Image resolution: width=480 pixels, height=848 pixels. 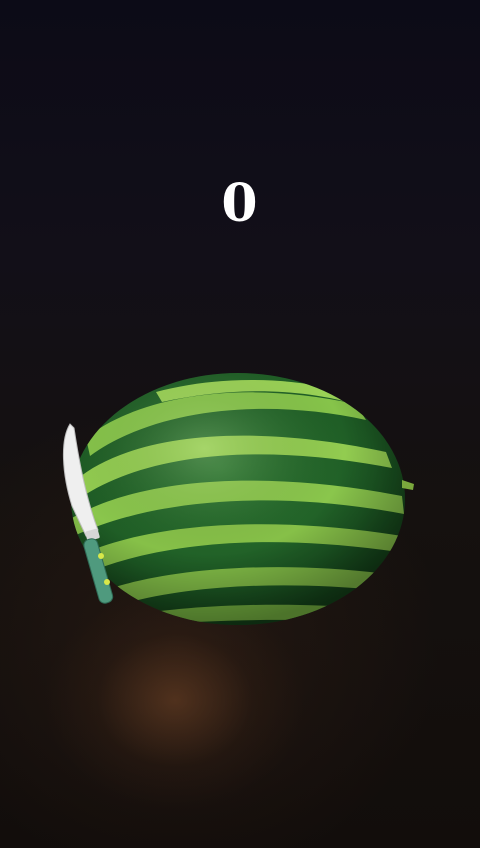 I want to click on knife-handle, so click(x=98, y=571).